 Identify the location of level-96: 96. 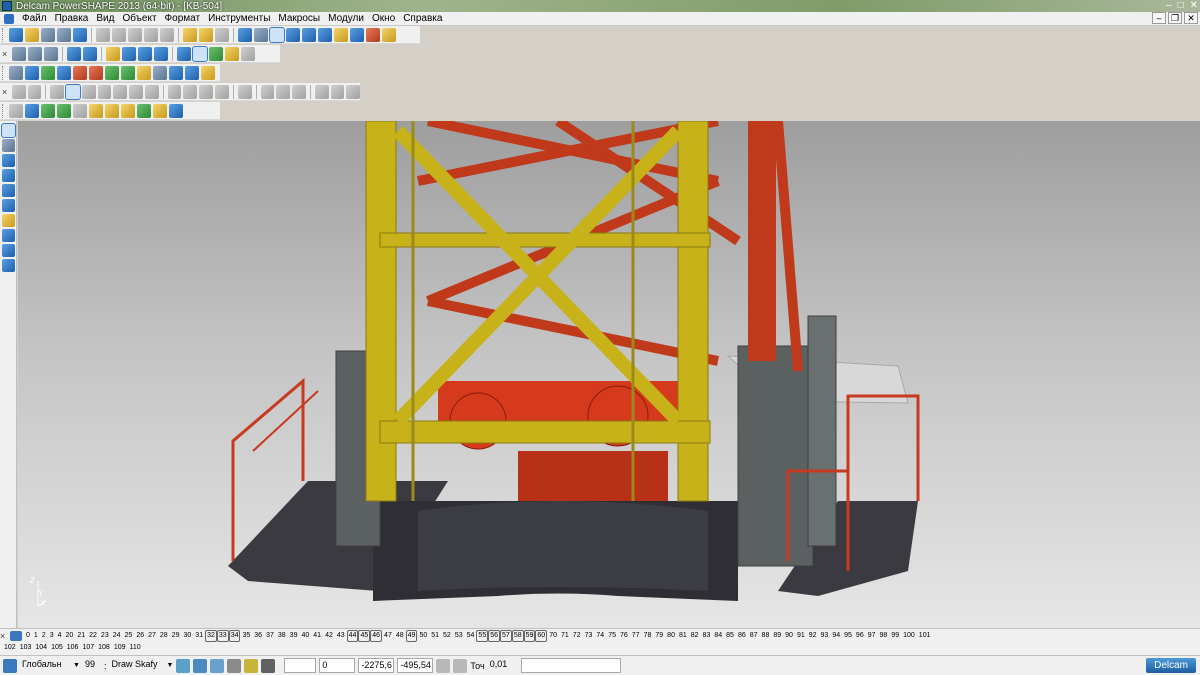
(860, 636).